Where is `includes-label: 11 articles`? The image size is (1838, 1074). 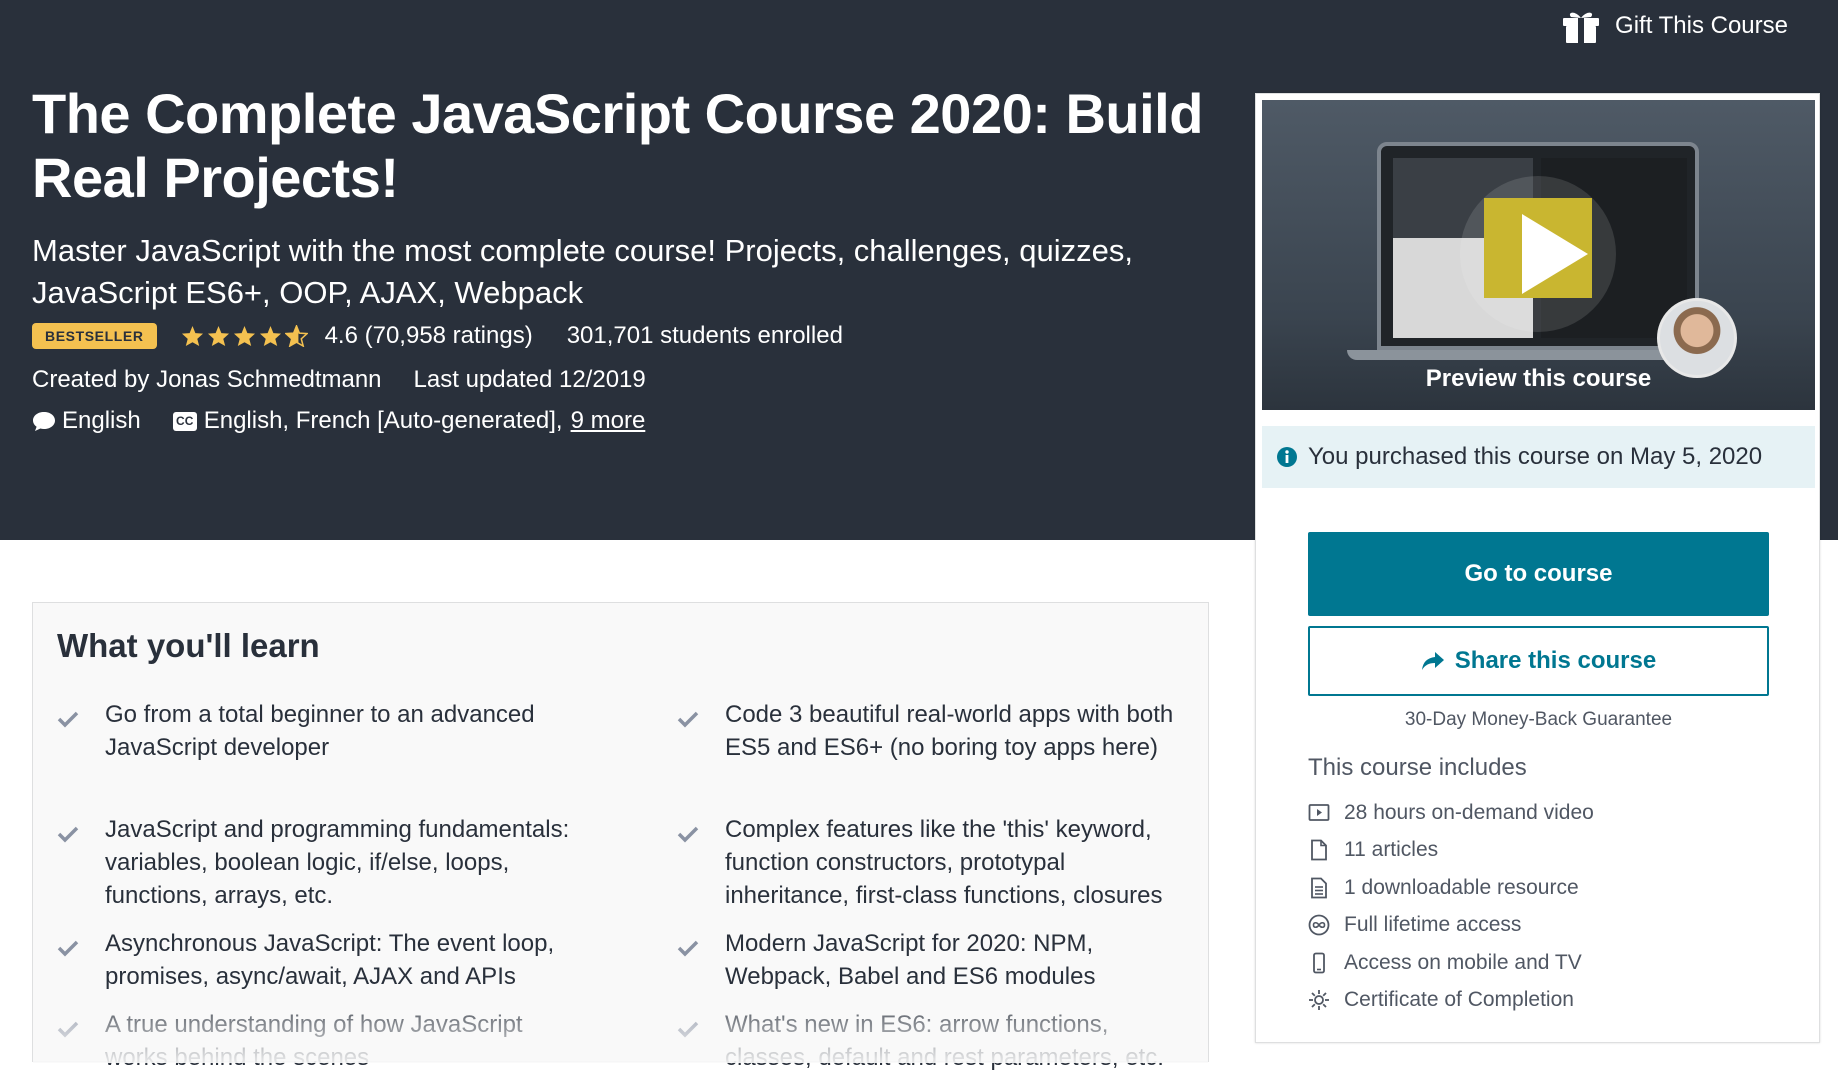
includes-label: 11 articles is located at coordinates (1391, 850).